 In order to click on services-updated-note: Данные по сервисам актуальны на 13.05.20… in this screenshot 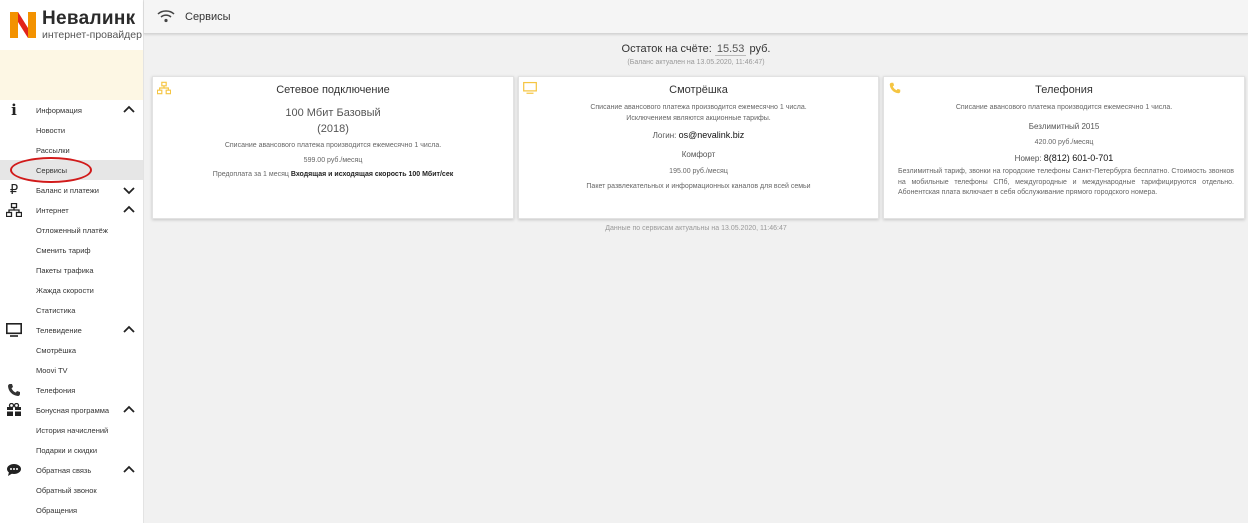, I will do `click(696, 228)`.